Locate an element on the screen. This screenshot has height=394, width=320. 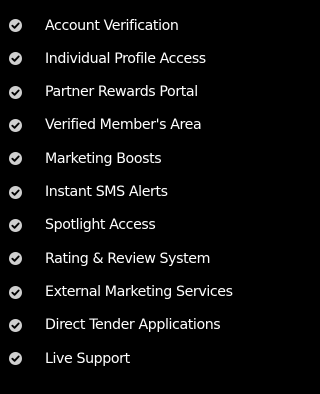
feature-item: Spotlight Access is located at coordinates (130, 225).